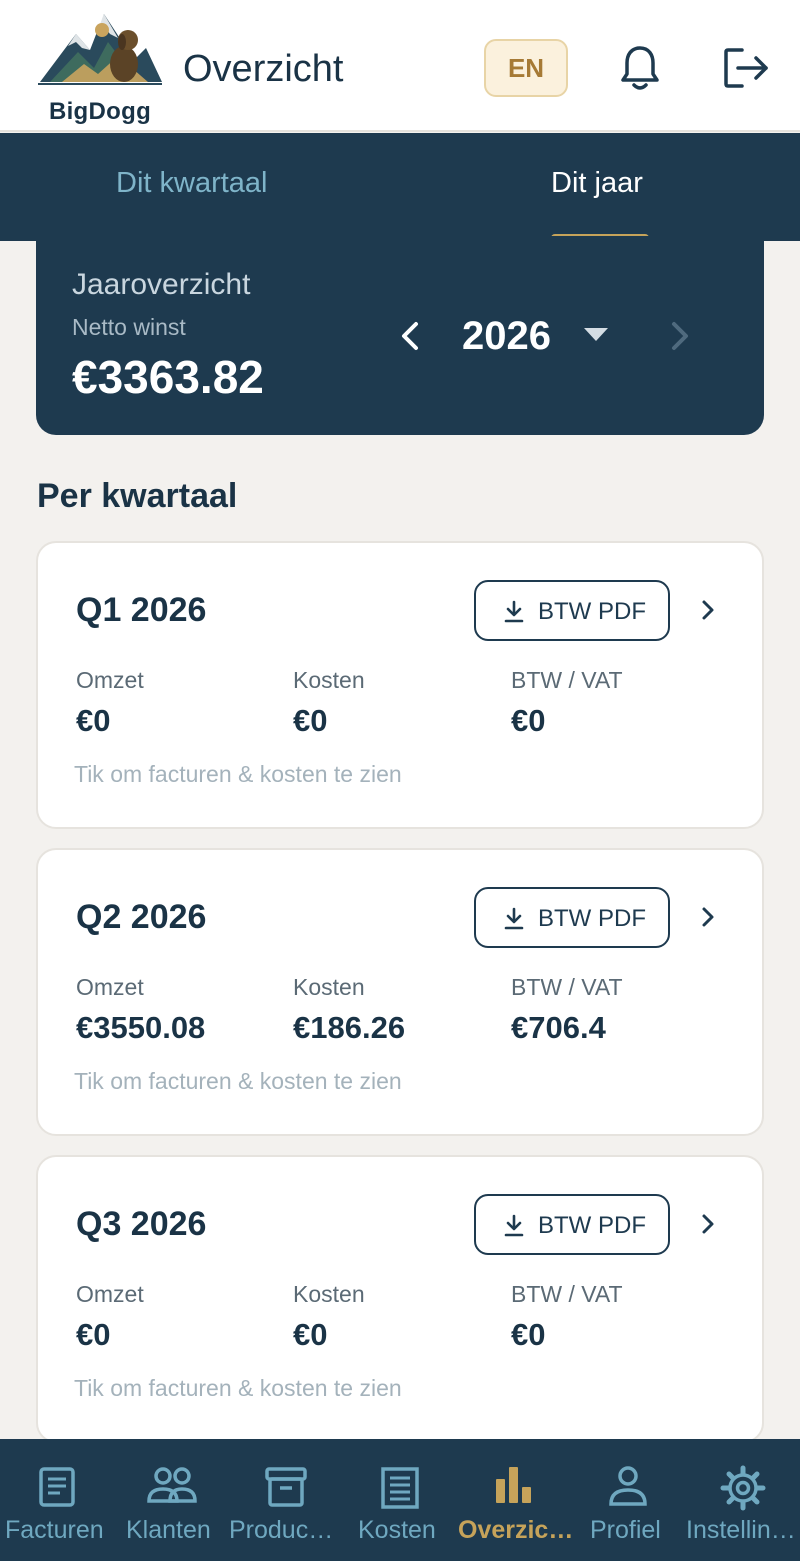 This screenshot has height=1561, width=800. What do you see at coordinates (411, 336) in the screenshot?
I see `previous-year-chevron-icon` at bounding box center [411, 336].